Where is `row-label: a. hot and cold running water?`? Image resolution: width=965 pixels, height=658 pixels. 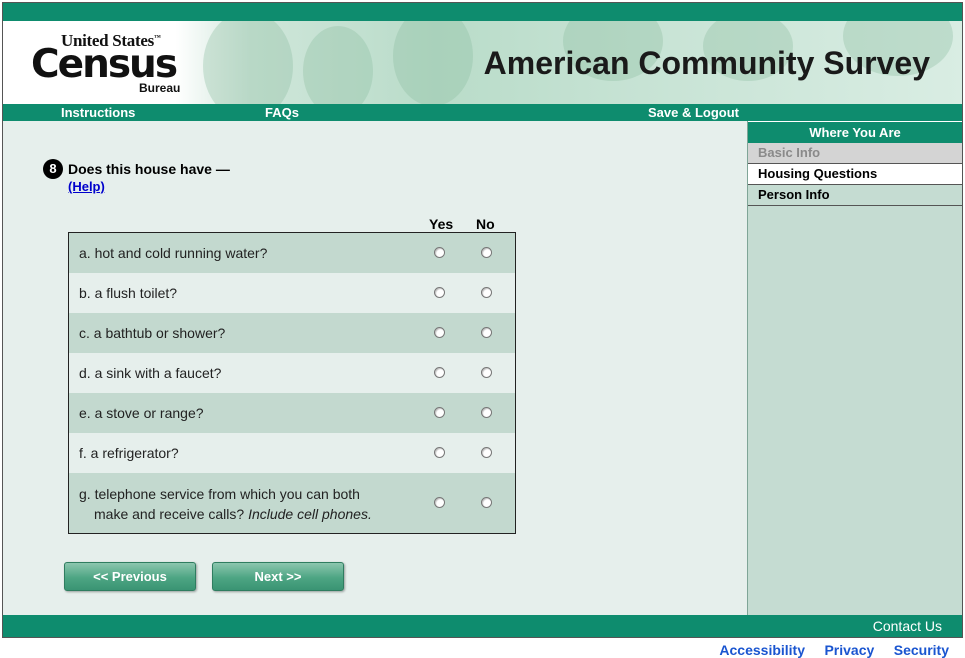
row-label: a. hot and cold running water? is located at coordinates (173, 253).